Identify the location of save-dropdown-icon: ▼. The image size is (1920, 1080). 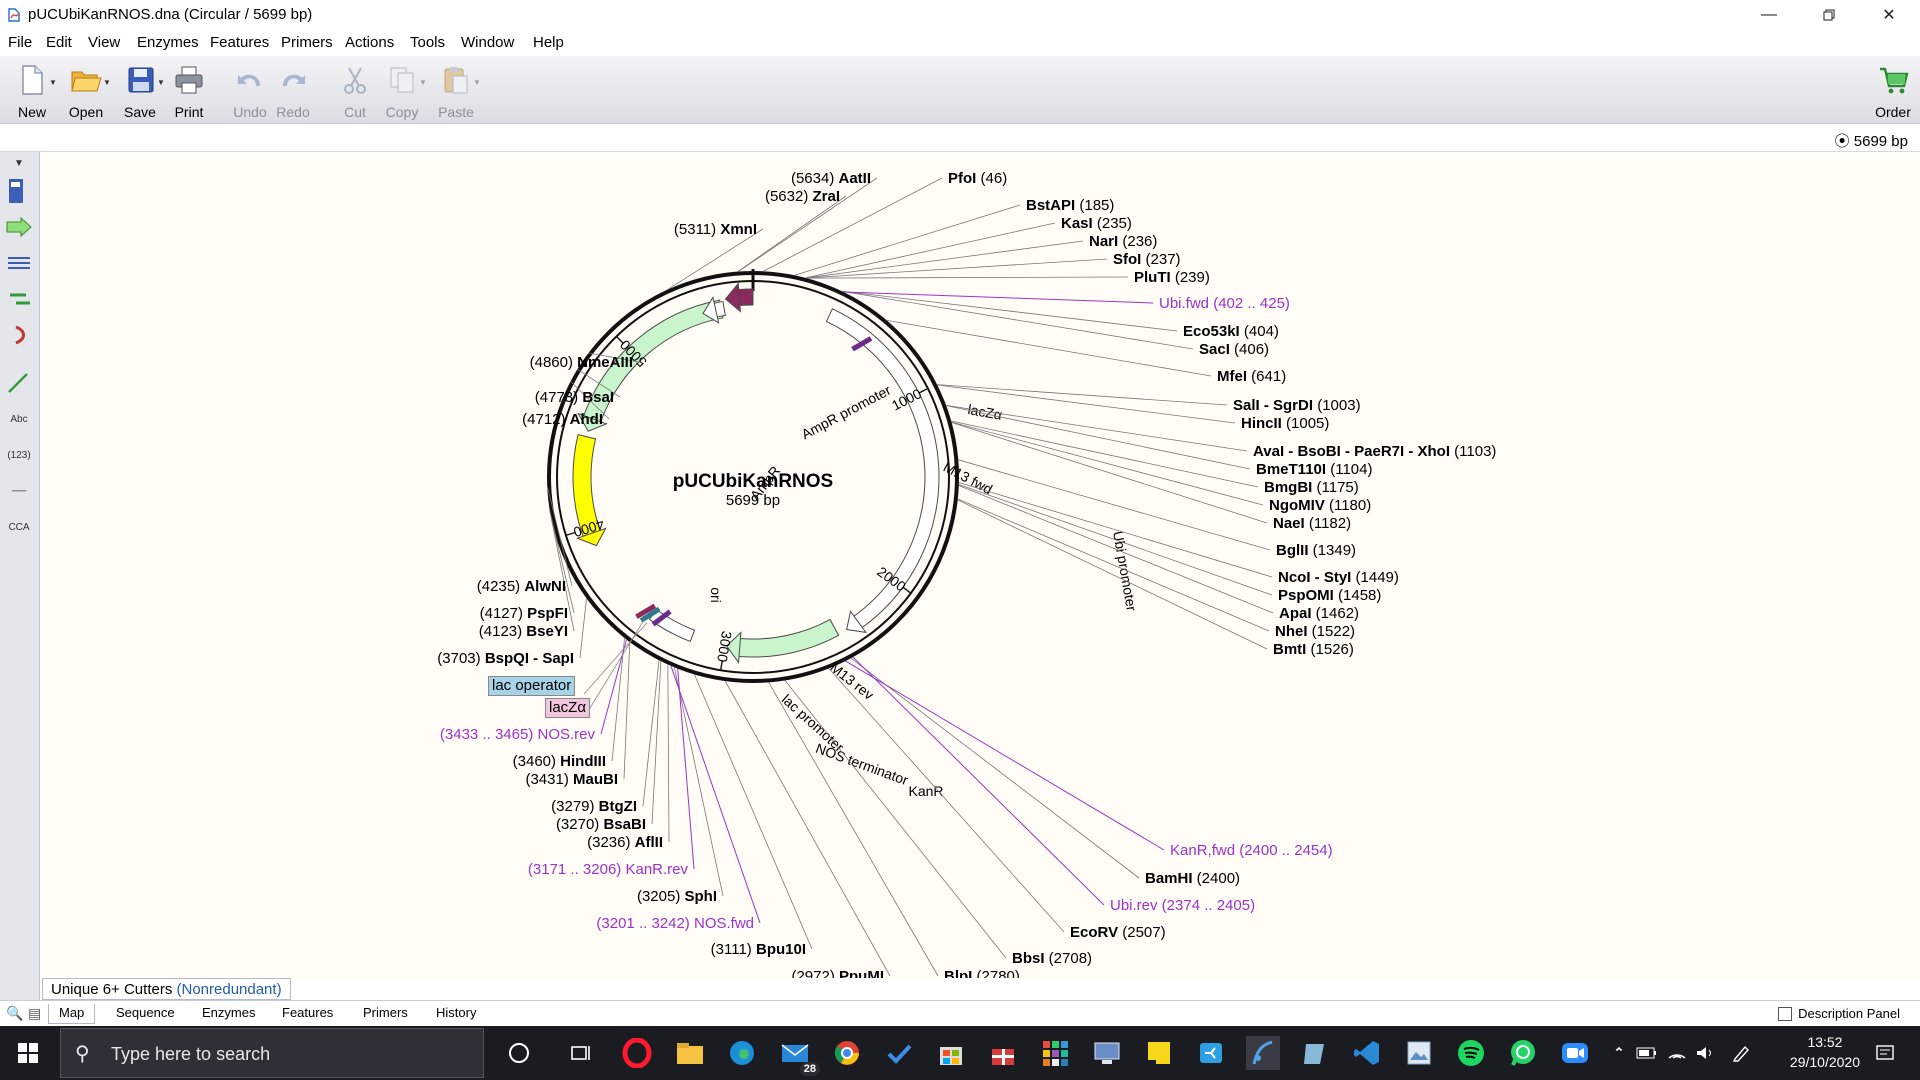
(161, 82).